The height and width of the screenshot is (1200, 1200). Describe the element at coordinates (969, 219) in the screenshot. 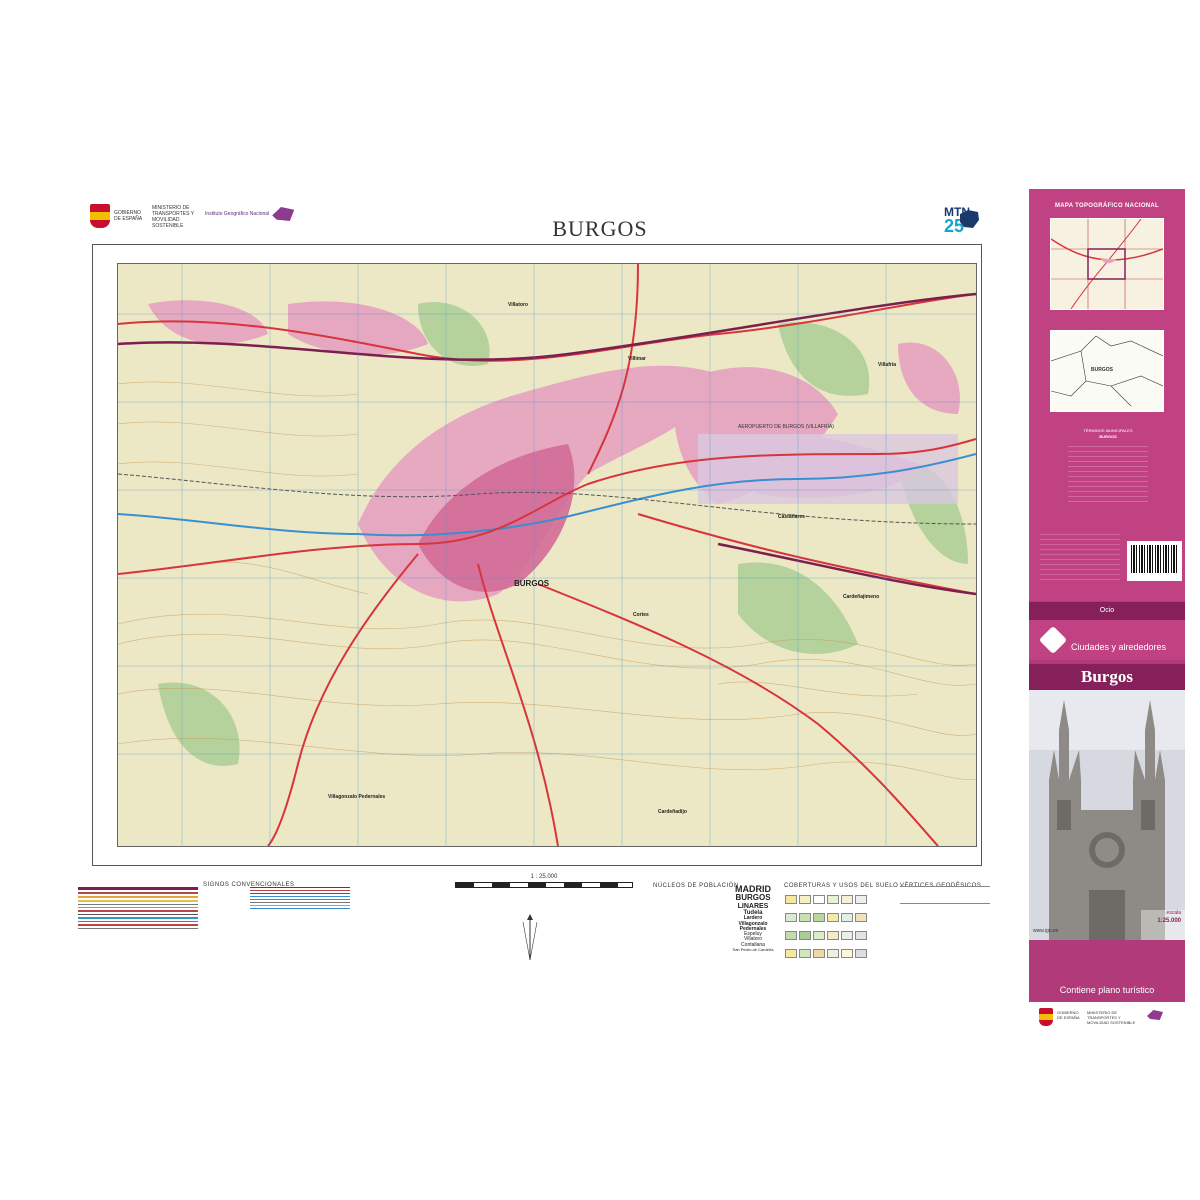

I see `iberia-map-icon` at that location.